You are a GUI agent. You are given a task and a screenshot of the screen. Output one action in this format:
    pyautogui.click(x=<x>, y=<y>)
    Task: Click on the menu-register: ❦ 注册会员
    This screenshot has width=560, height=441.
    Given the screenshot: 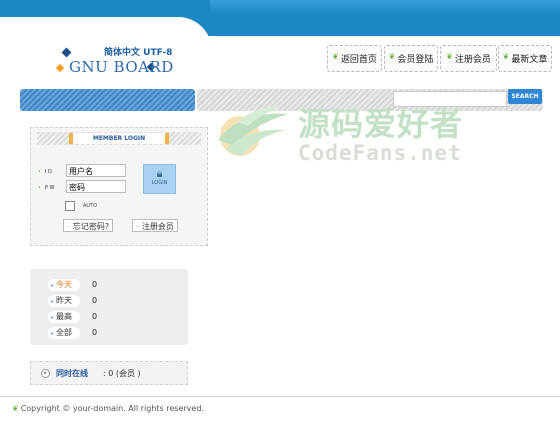 What is the action you would take?
    pyautogui.click(x=468, y=58)
    